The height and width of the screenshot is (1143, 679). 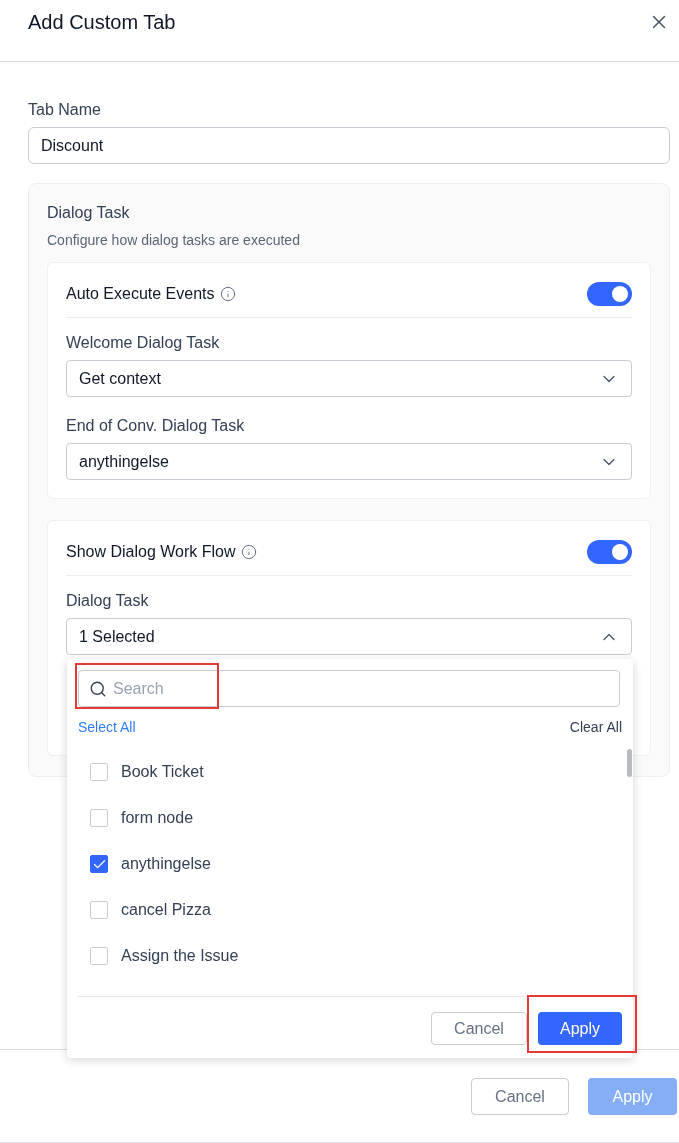 What do you see at coordinates (108, 601) in the screenshot?
I see `field-label: Dialog Task` at bounding box center [108, 601].